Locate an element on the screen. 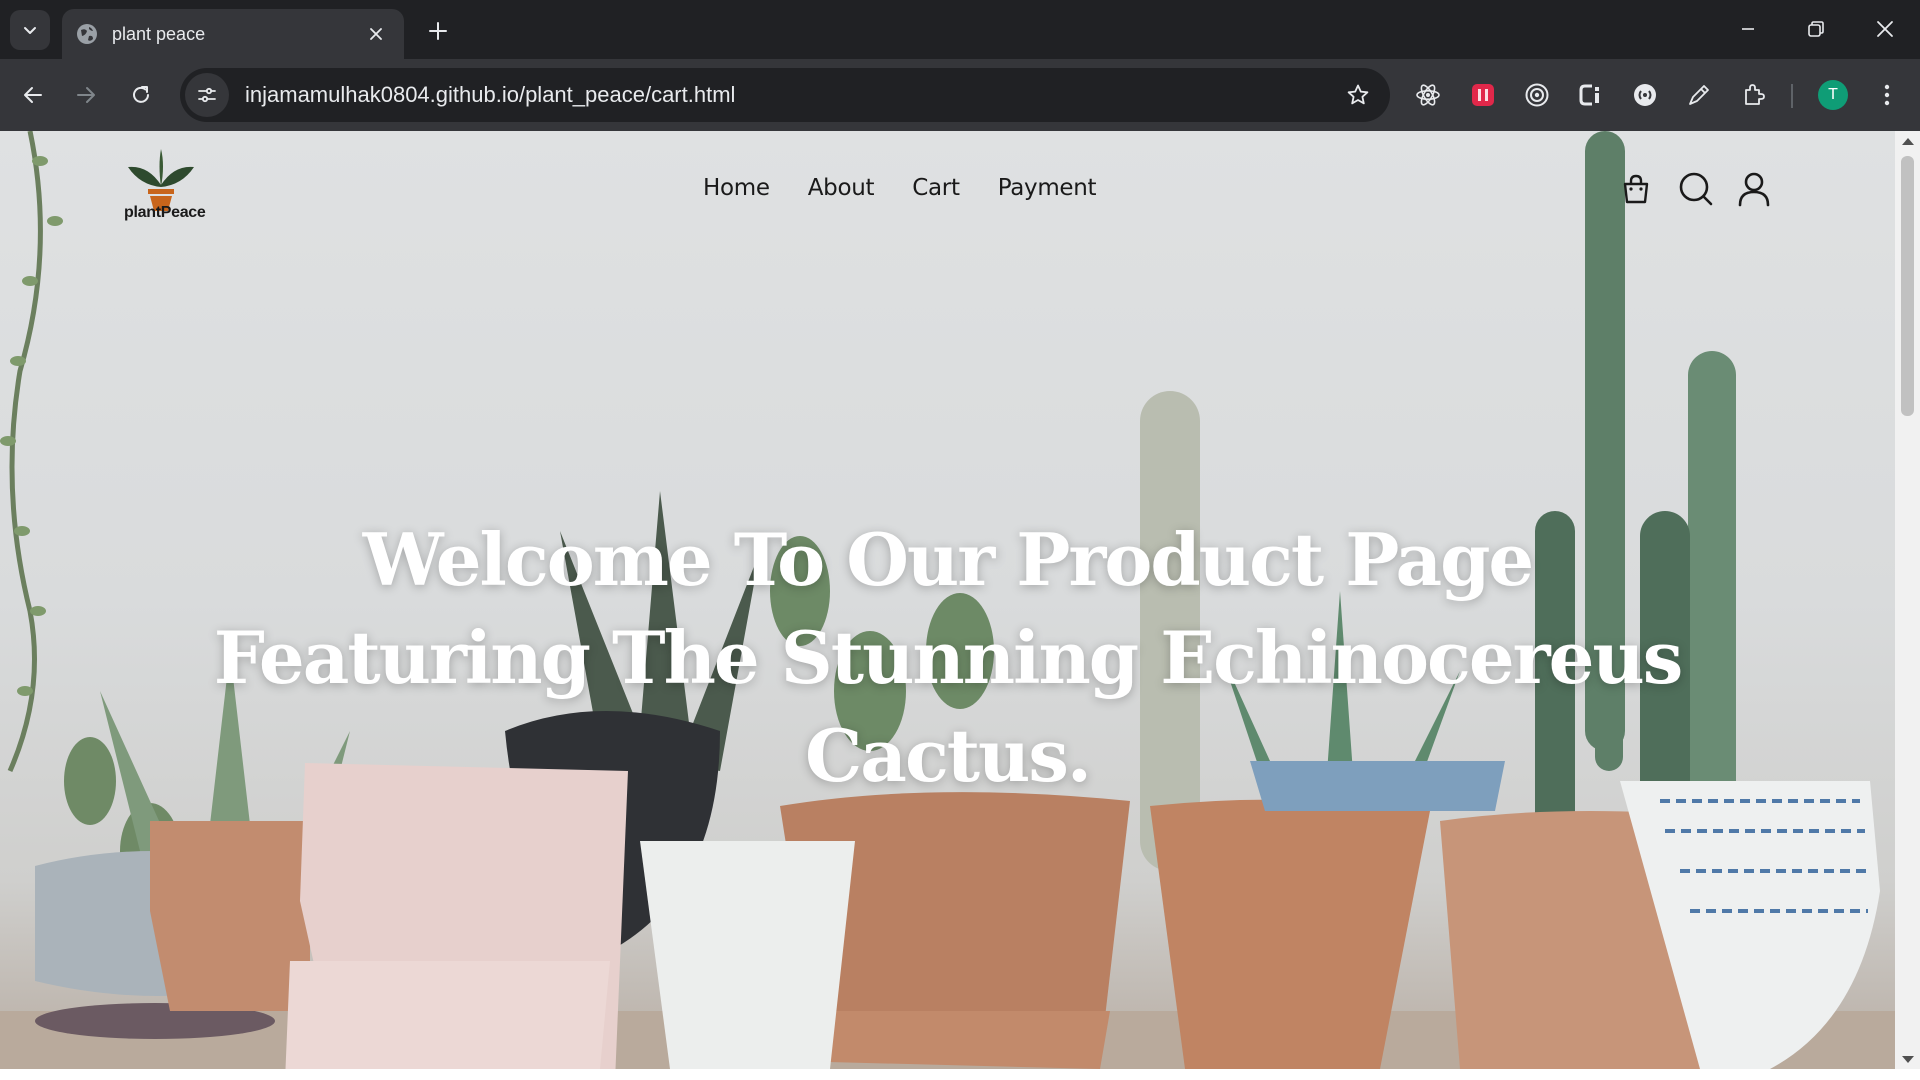  shopping-bag-icon is located at coordinates (1636, 189).